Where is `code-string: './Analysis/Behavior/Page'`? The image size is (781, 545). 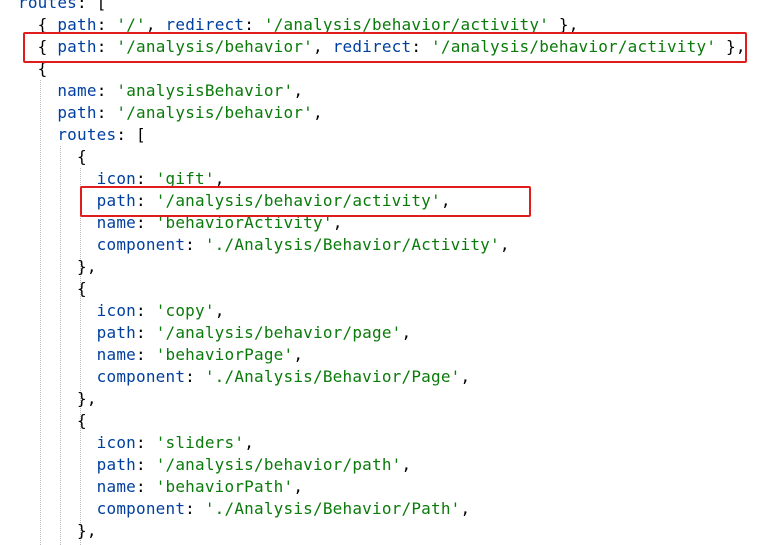 code-string: './Analysis/Behavior/Page' is located at coordinates (332, 376).